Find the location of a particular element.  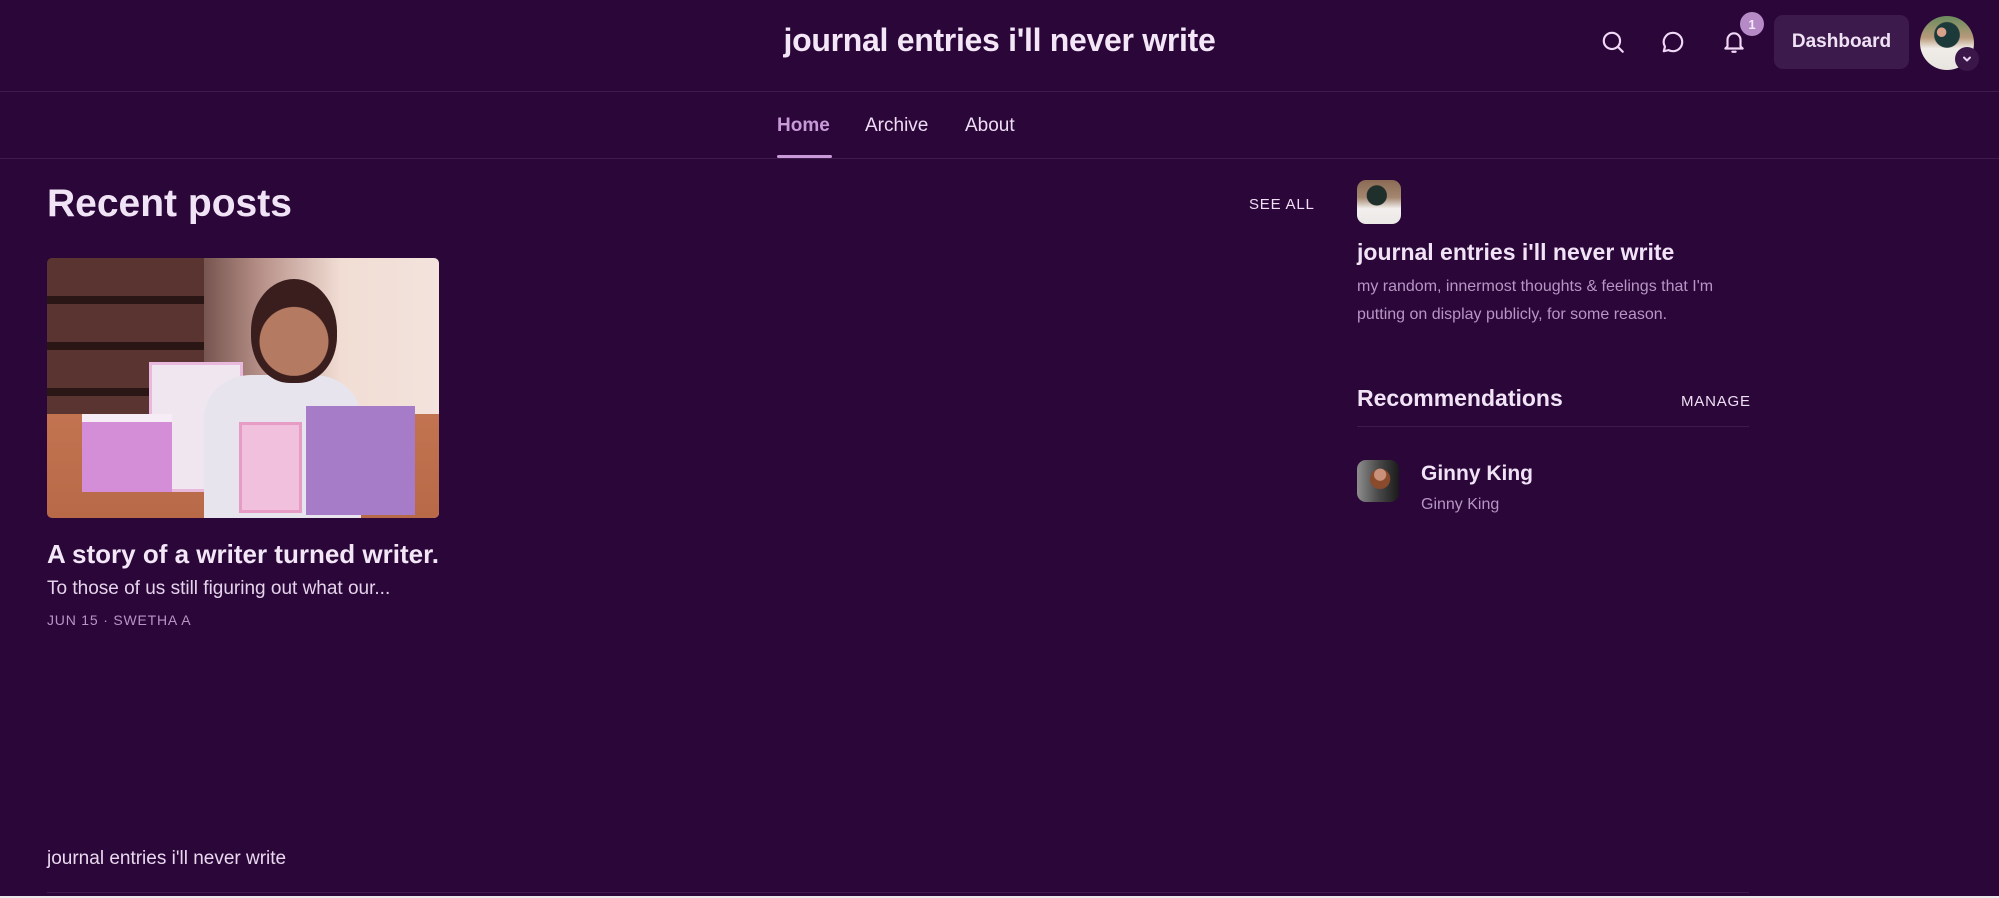

search-icon is located at coordinates (1613, 42).